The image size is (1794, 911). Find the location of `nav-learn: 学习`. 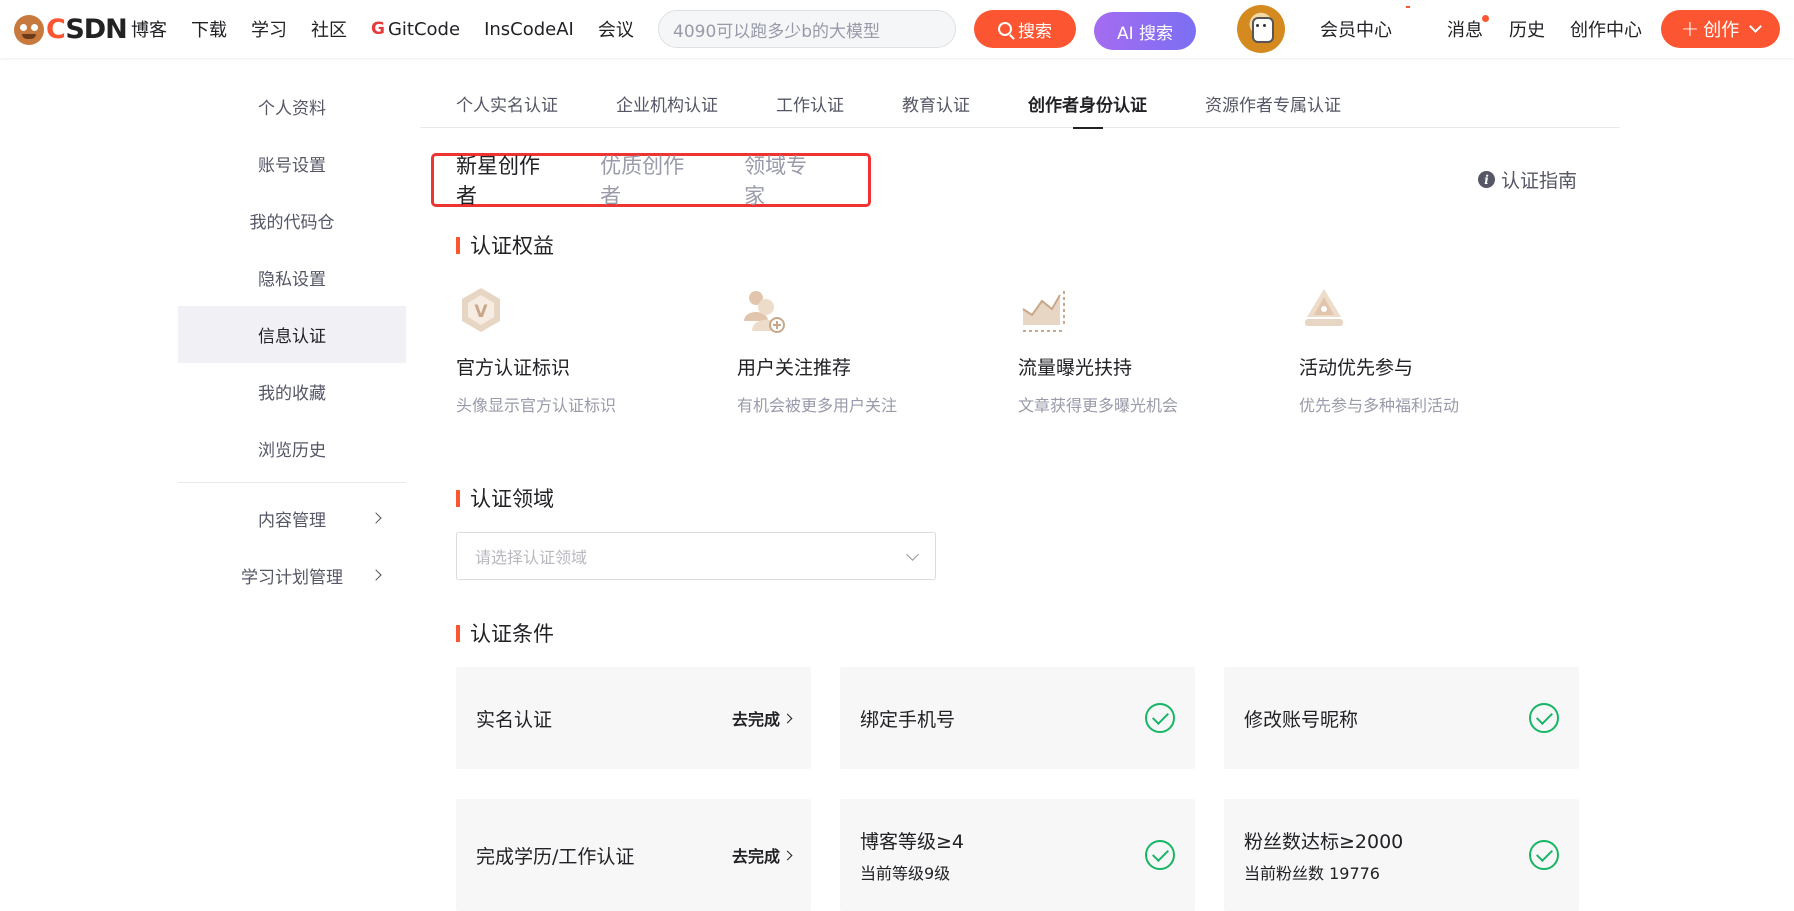

nav-learn: 学习 is located at coordinates (269, 29).